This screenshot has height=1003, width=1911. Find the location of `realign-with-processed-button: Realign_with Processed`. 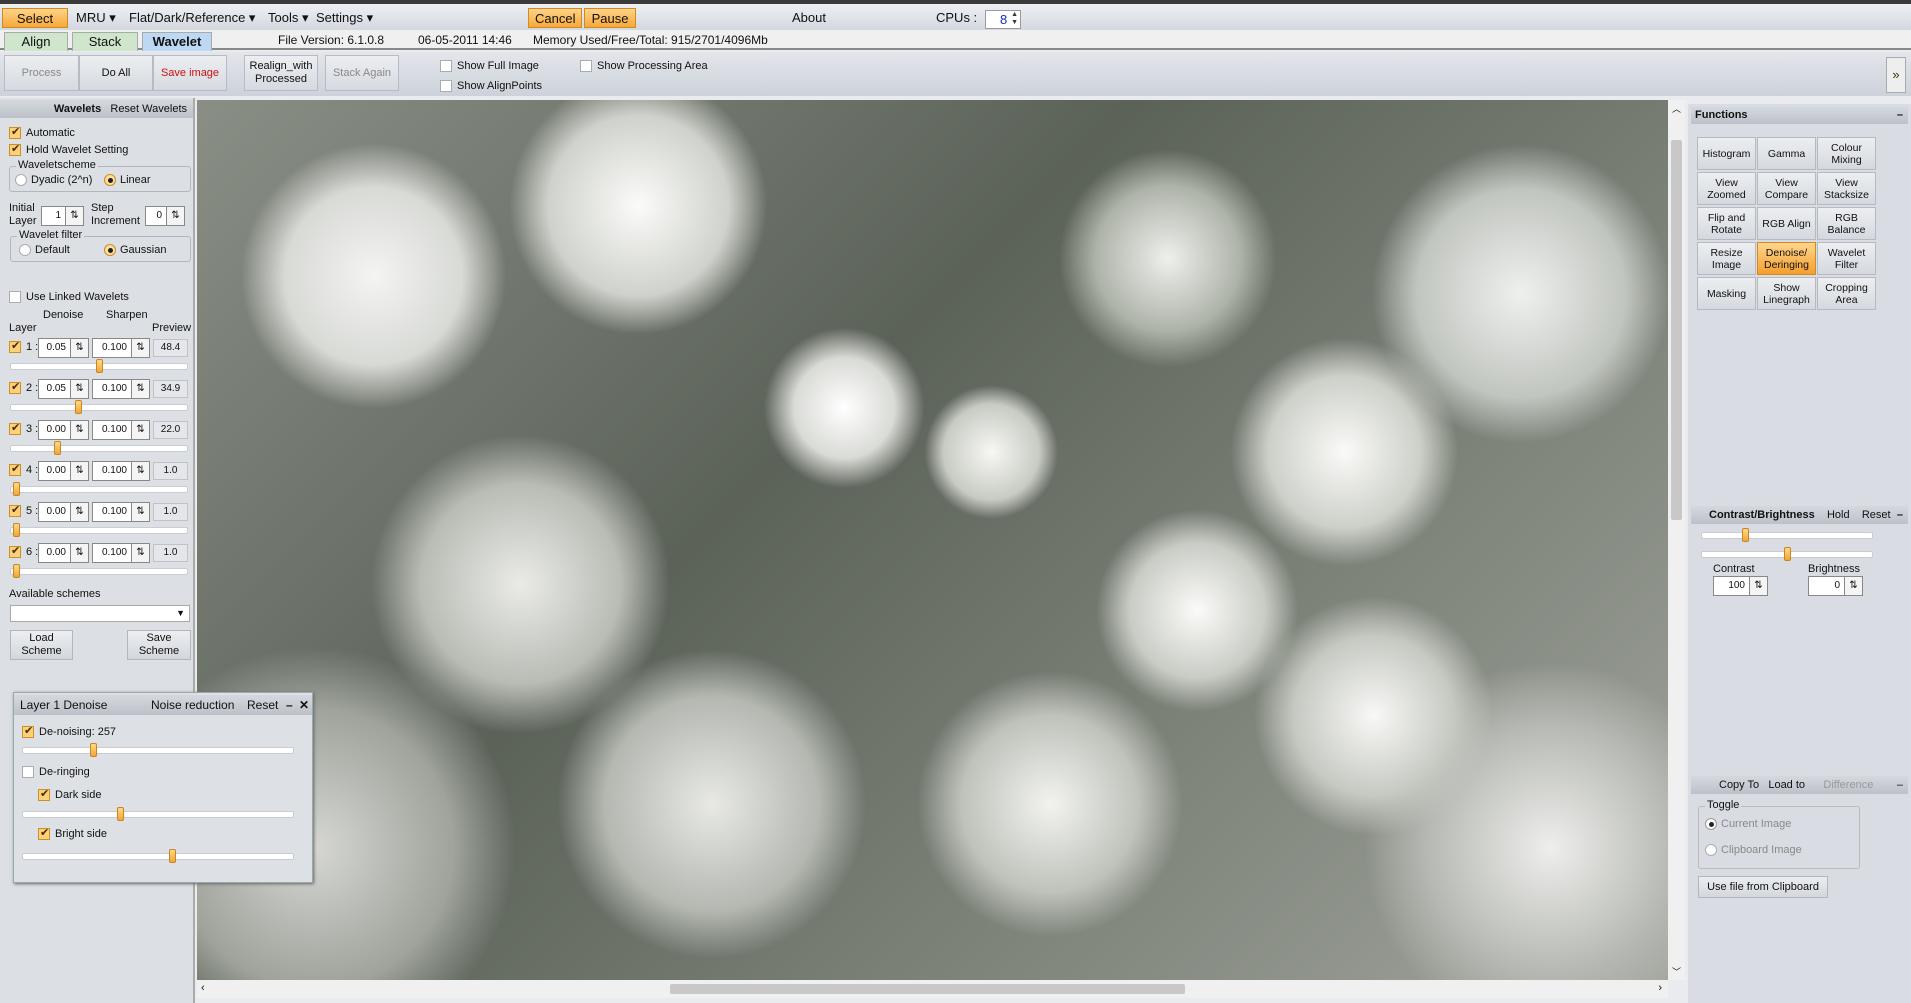

realign-with-processed-button: Realign_with Processed is located at coordinates (281, 73).